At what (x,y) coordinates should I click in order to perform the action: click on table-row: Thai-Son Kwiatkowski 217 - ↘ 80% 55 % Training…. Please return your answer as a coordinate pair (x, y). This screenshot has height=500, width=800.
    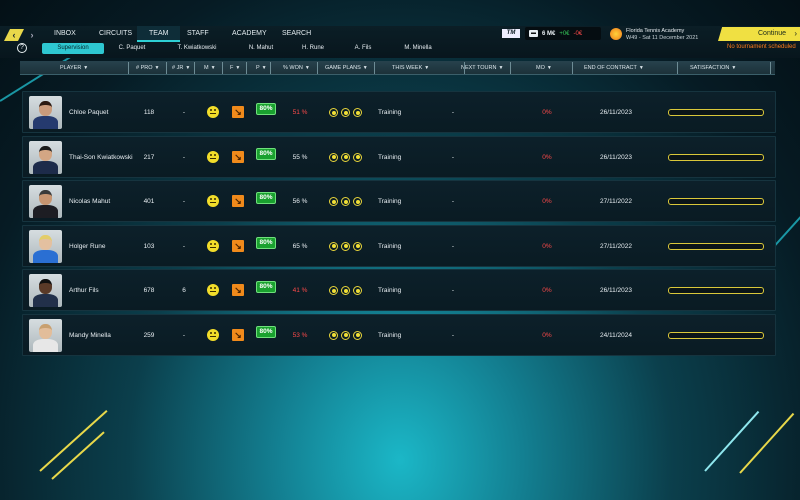
    Looking at the image, I should click on (399, 157).